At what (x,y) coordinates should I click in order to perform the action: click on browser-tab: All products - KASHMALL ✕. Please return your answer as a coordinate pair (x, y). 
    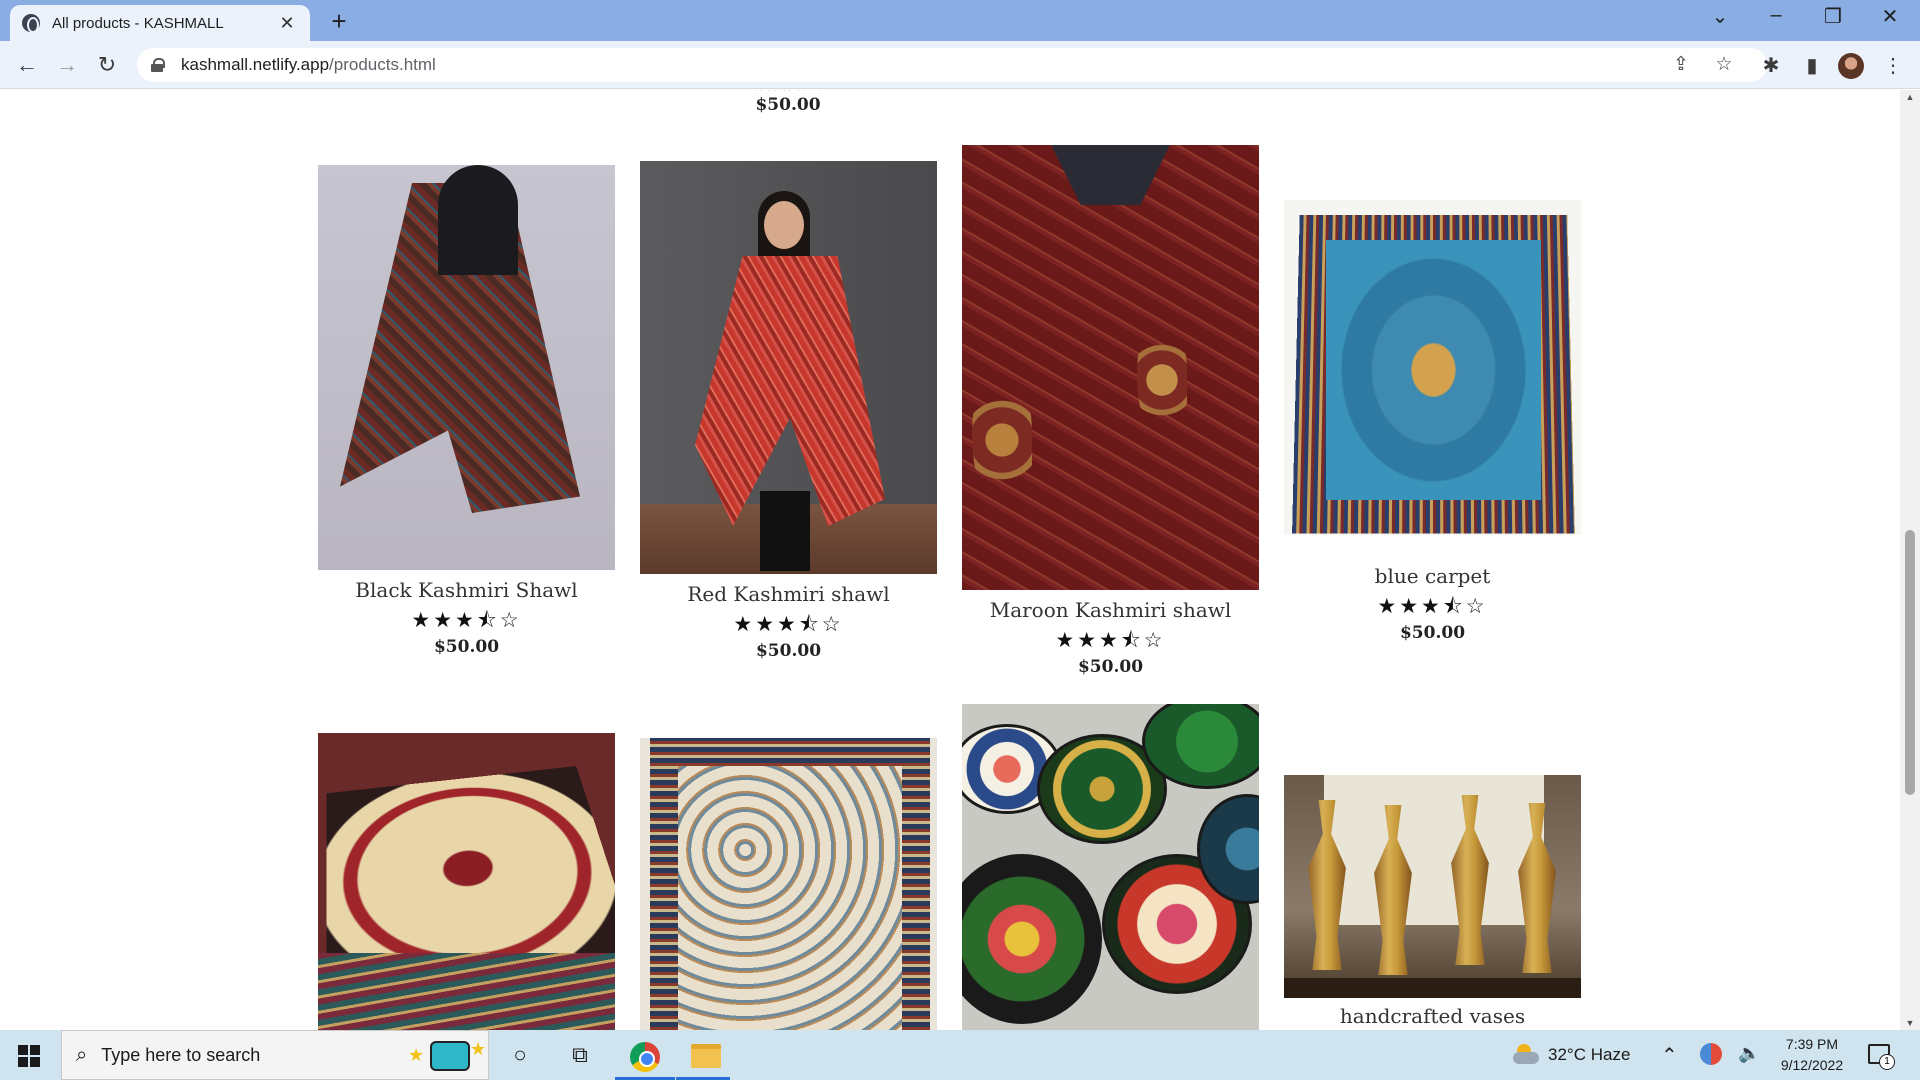
    Looking at the image, I should click on (160, 23).